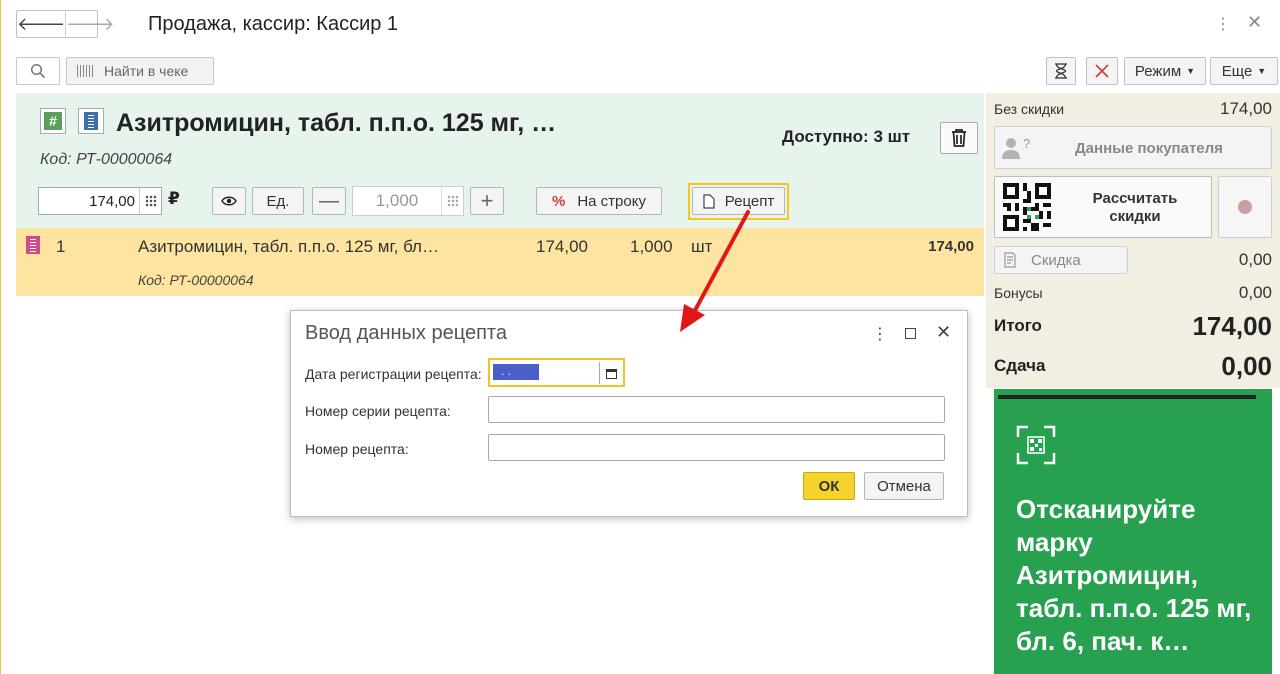 The width and height of the screenshot is (1280, 674). I want to click on number-input, so click(716, 447).